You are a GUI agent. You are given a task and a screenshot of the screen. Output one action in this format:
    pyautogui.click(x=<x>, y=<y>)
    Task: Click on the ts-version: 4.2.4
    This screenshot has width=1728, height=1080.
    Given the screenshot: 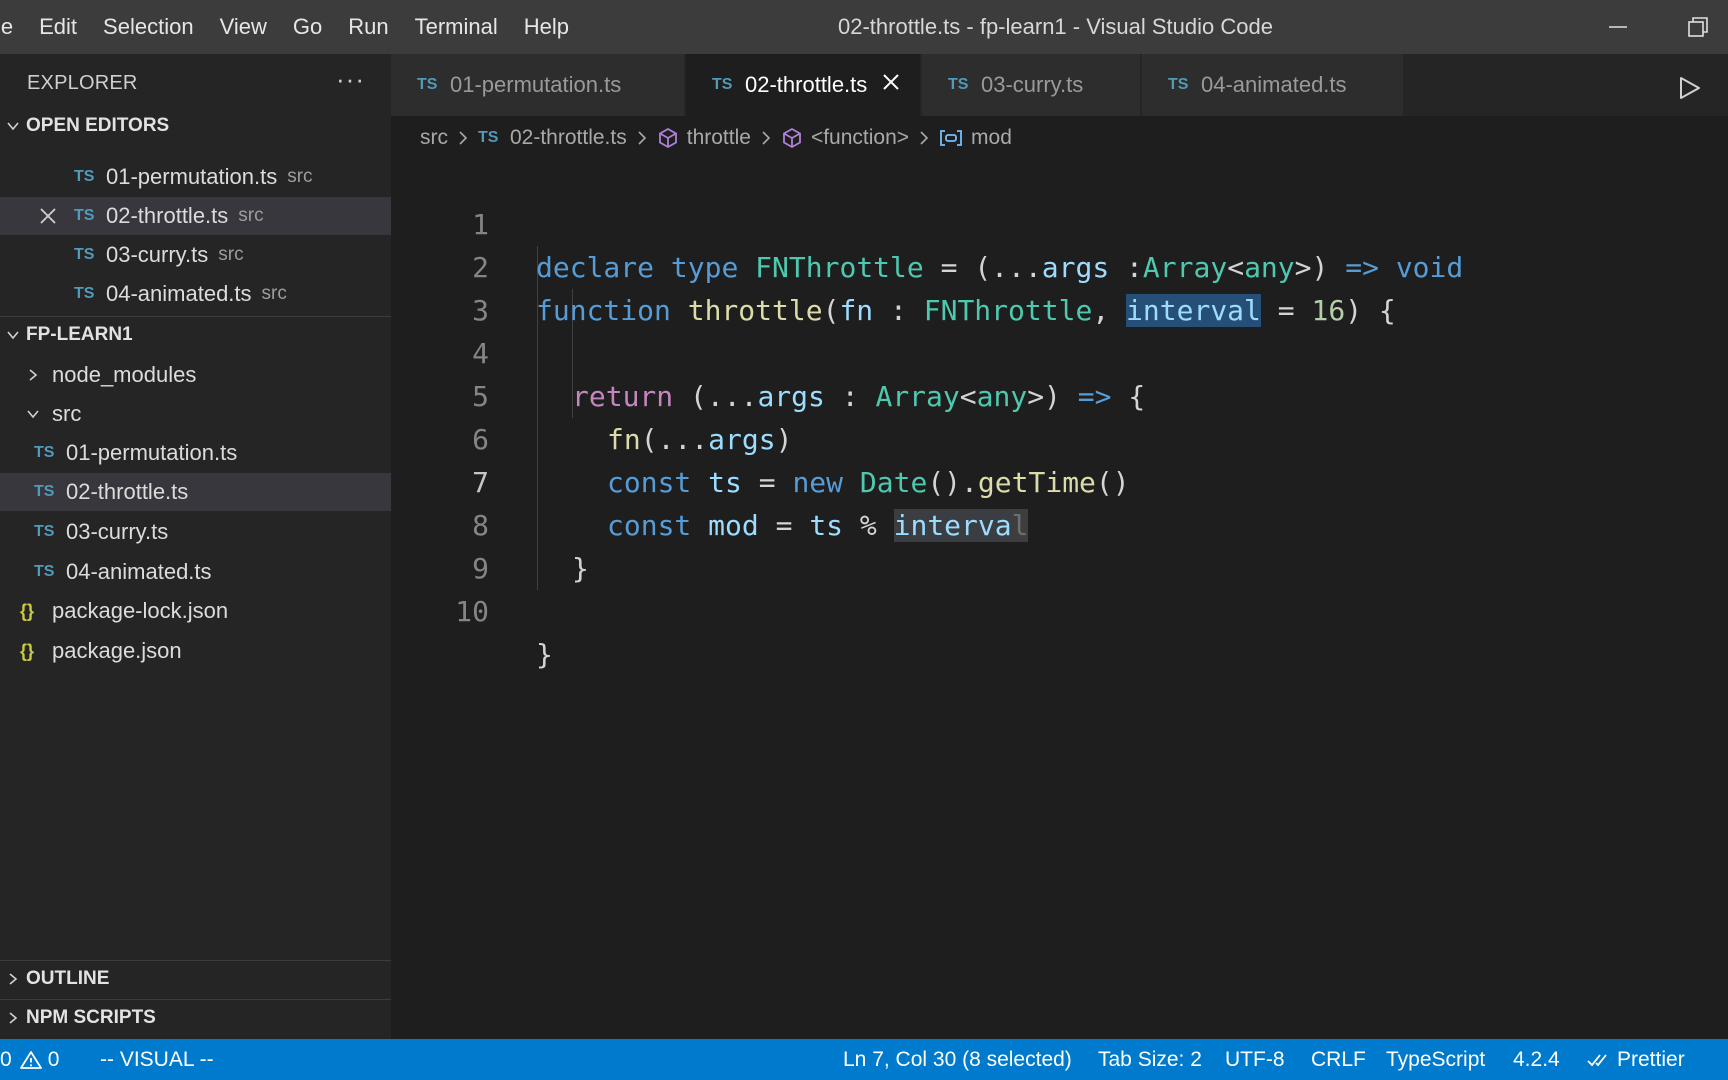 What is the action you would take?
    pyautogui.click(x=1536, y=1059)
    